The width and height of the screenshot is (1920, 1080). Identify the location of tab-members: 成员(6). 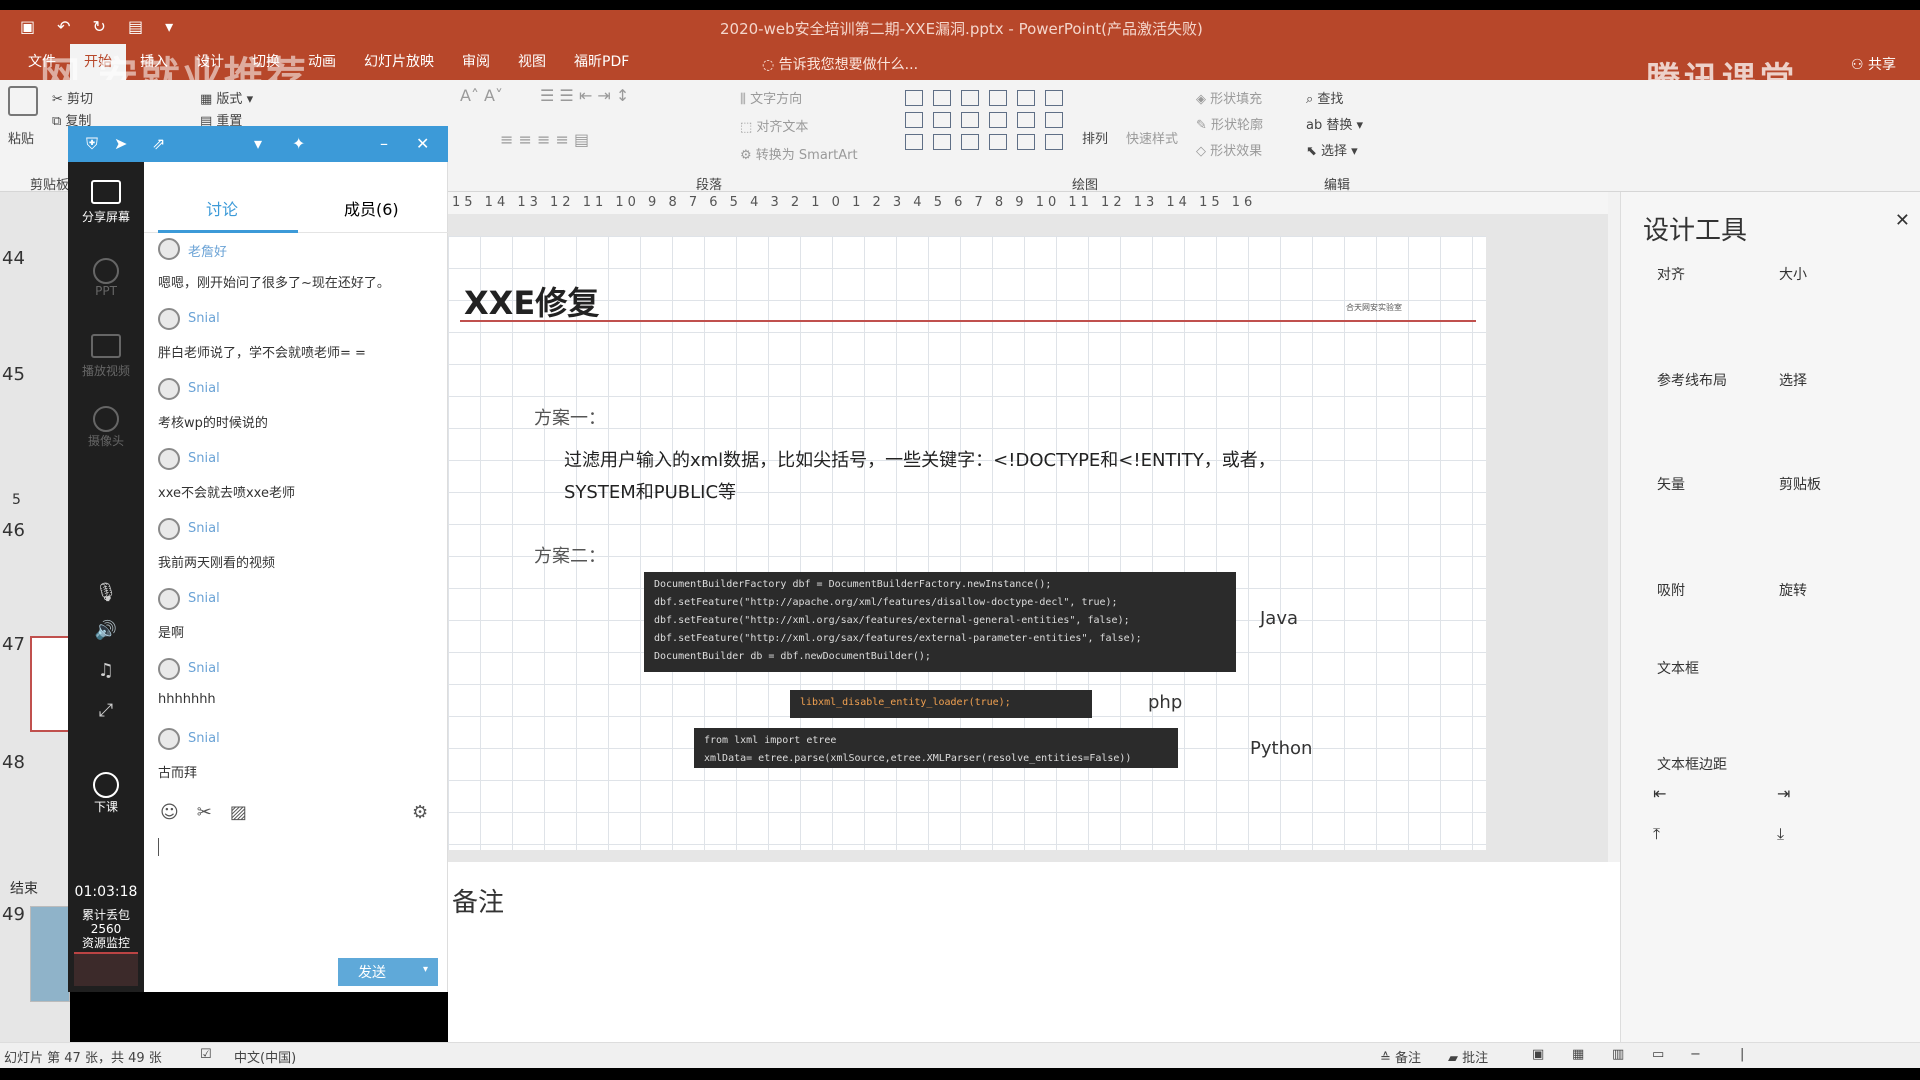
(371, 208).